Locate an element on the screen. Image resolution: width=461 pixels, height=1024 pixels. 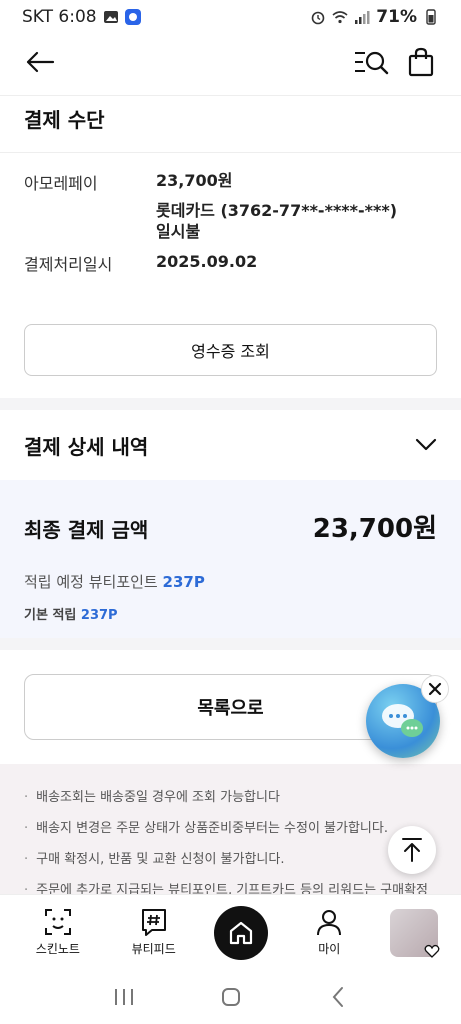
app-header is located at coordinates (230, 62).